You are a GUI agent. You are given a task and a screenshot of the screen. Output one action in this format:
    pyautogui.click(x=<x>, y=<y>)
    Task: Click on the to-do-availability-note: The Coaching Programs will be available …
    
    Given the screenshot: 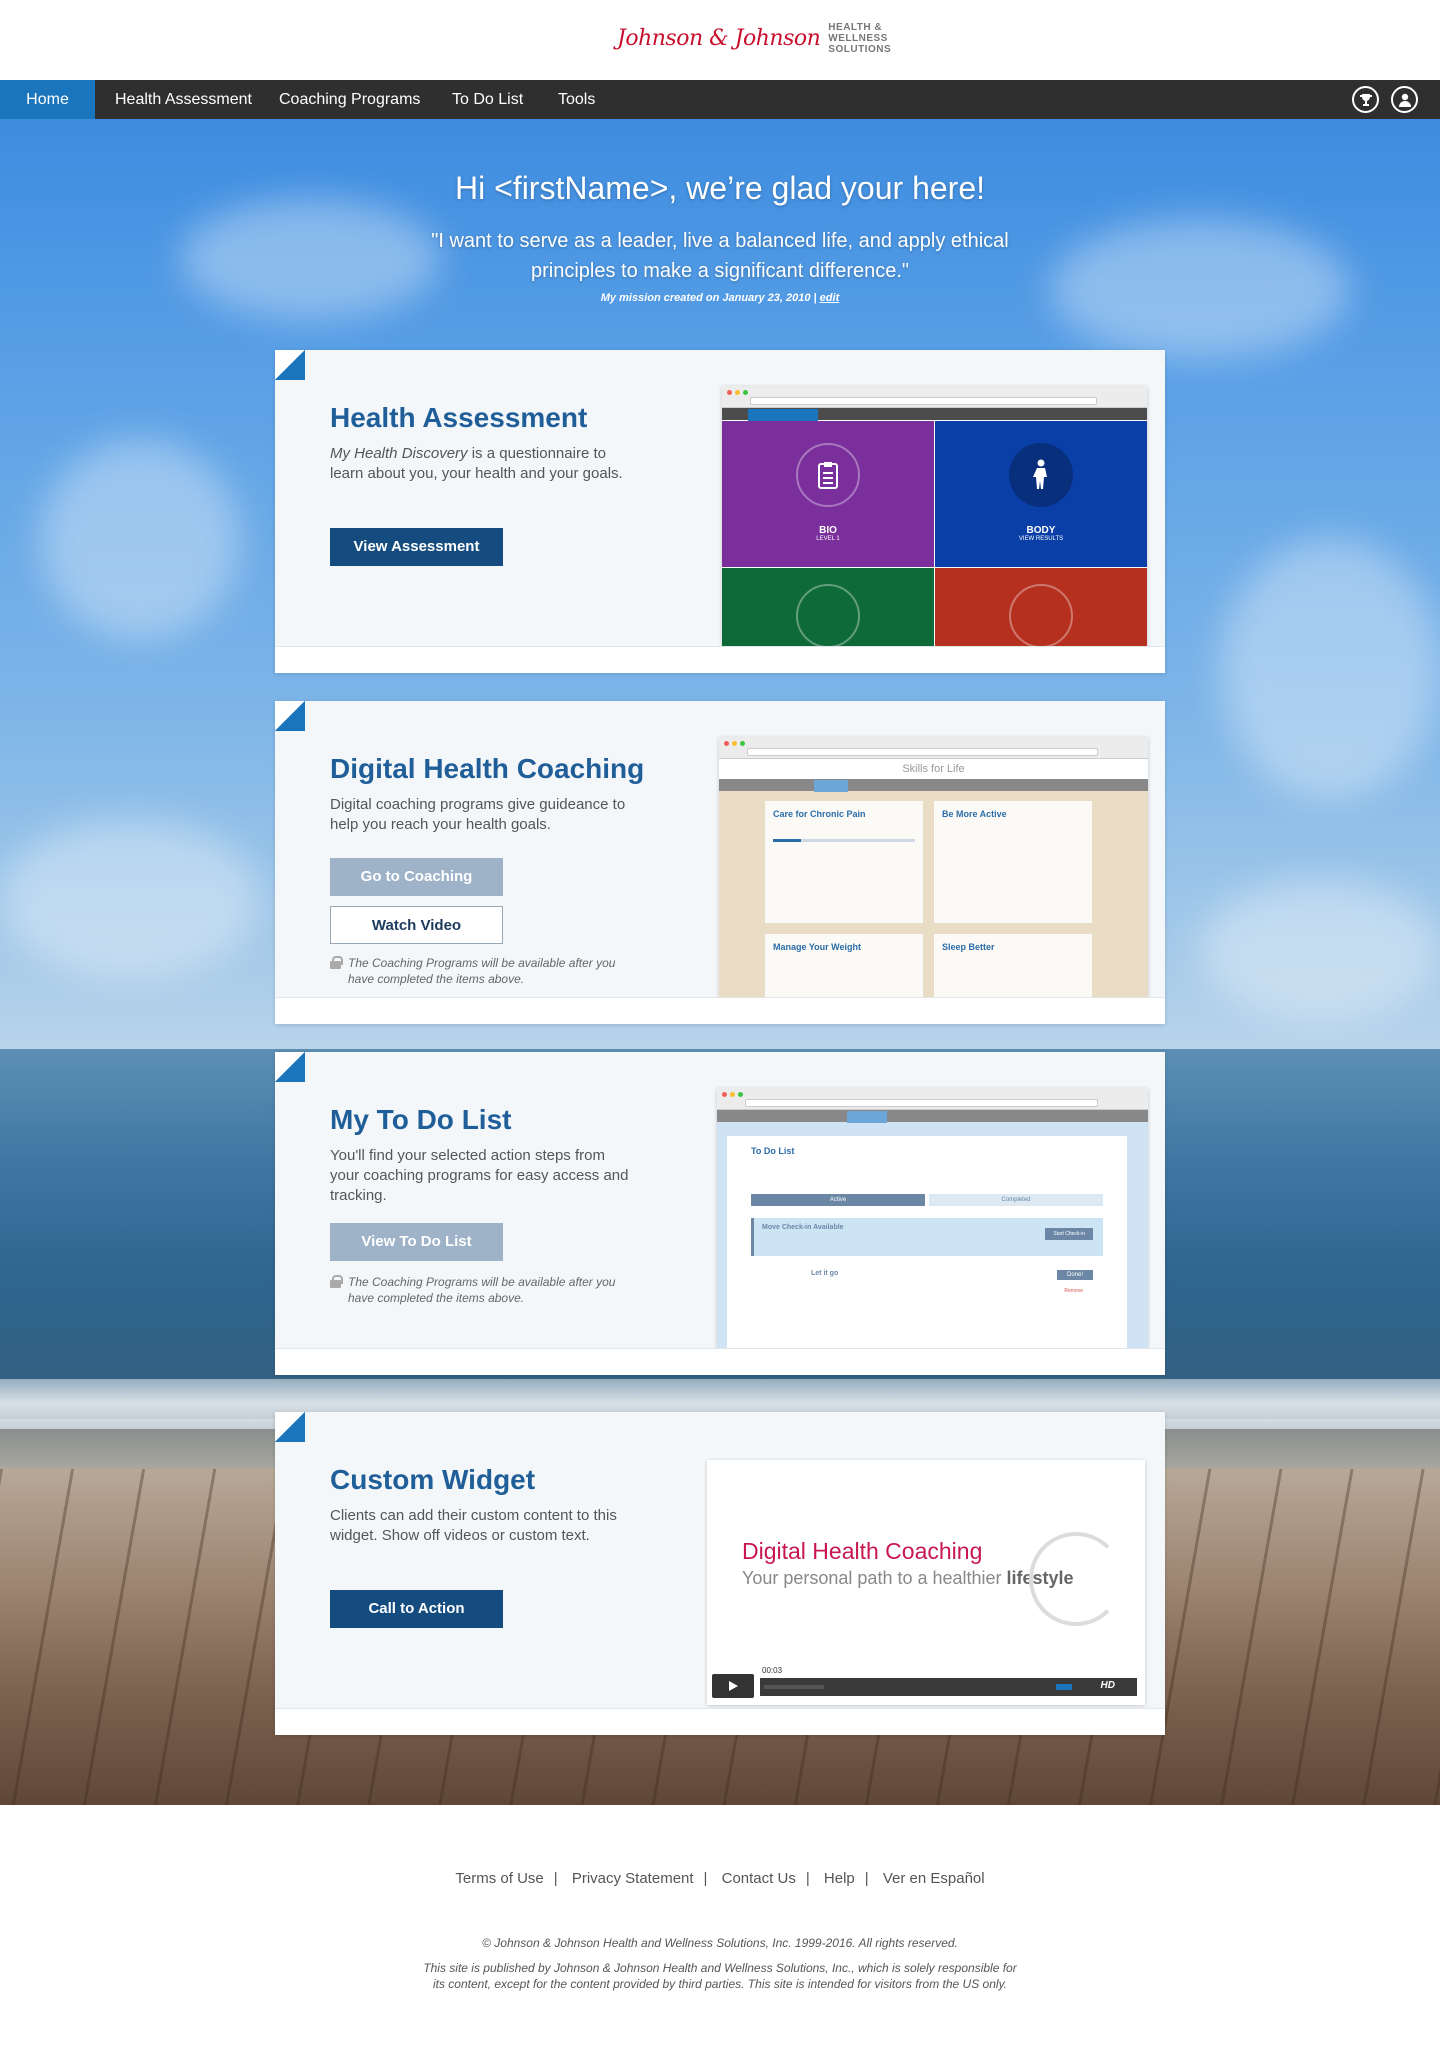 What is the action you would take?
    pyautogui.click(x=480, y=1290)
    